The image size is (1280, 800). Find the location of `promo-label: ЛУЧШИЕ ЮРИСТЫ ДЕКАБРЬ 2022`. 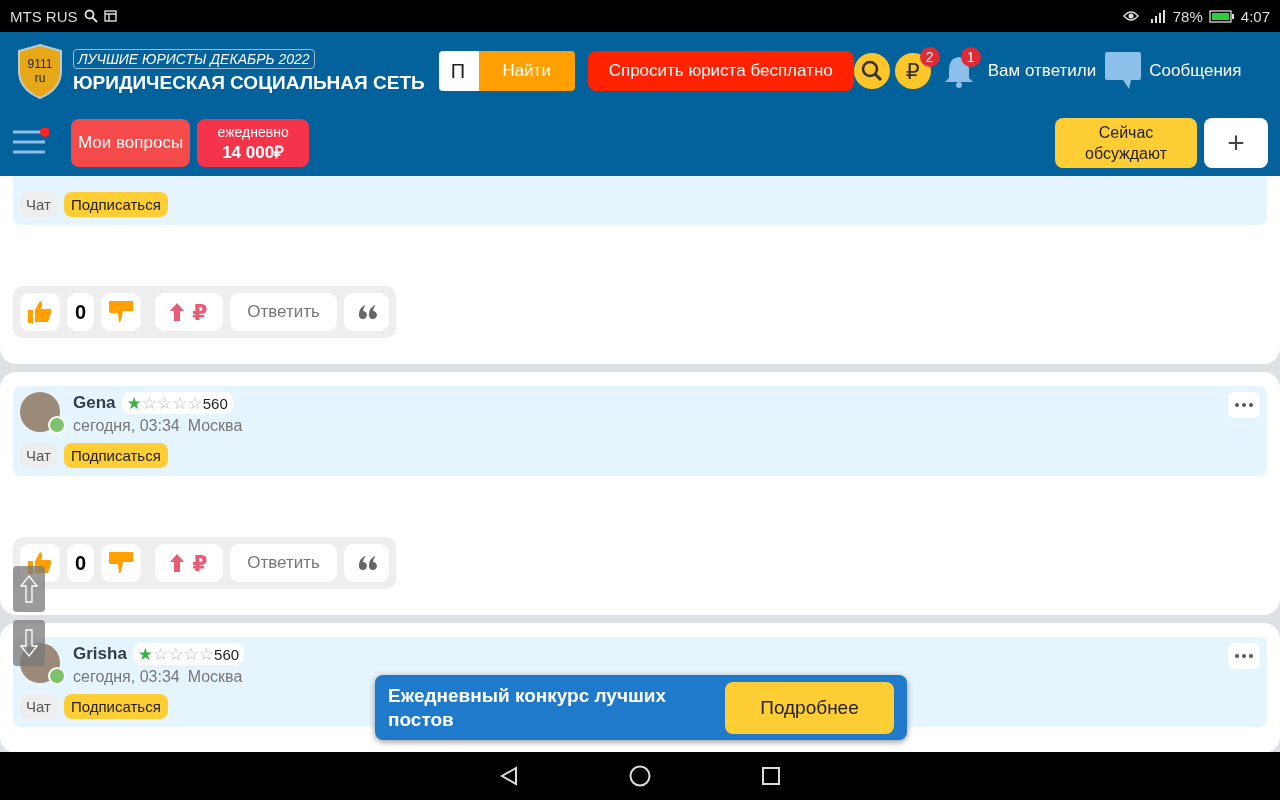

promo-label: ЛУЧШИЕ ЮРИСТЫ ДЕКАБРЬ 2022 is located at coordinates (194, 58).